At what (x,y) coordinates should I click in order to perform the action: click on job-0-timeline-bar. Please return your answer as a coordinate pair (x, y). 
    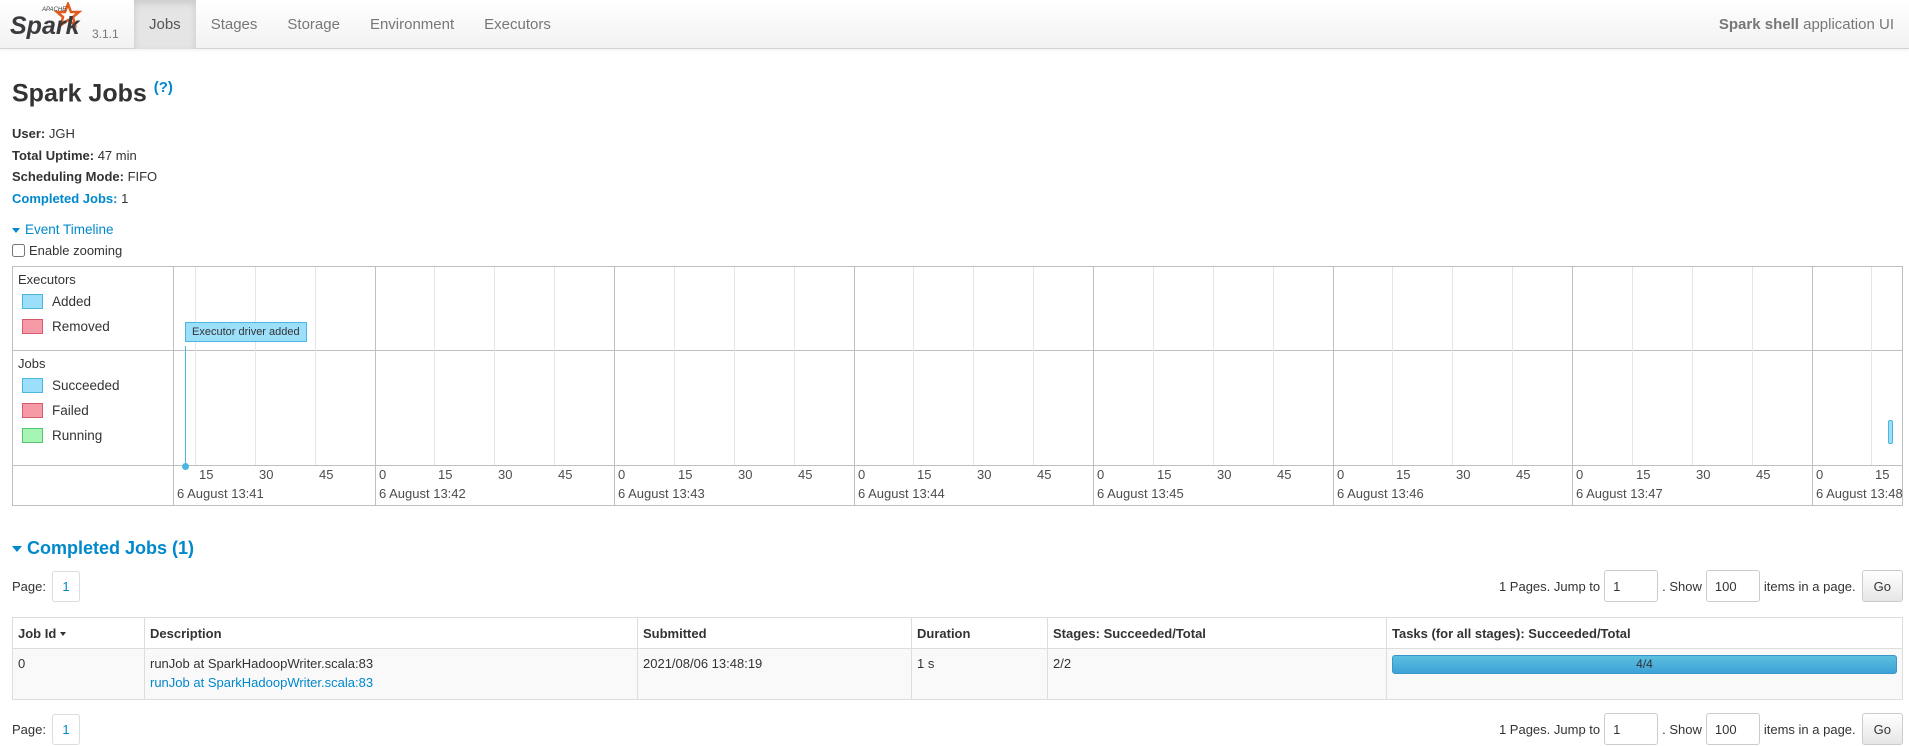
    Looking at the image, I should click on (1890, 432).